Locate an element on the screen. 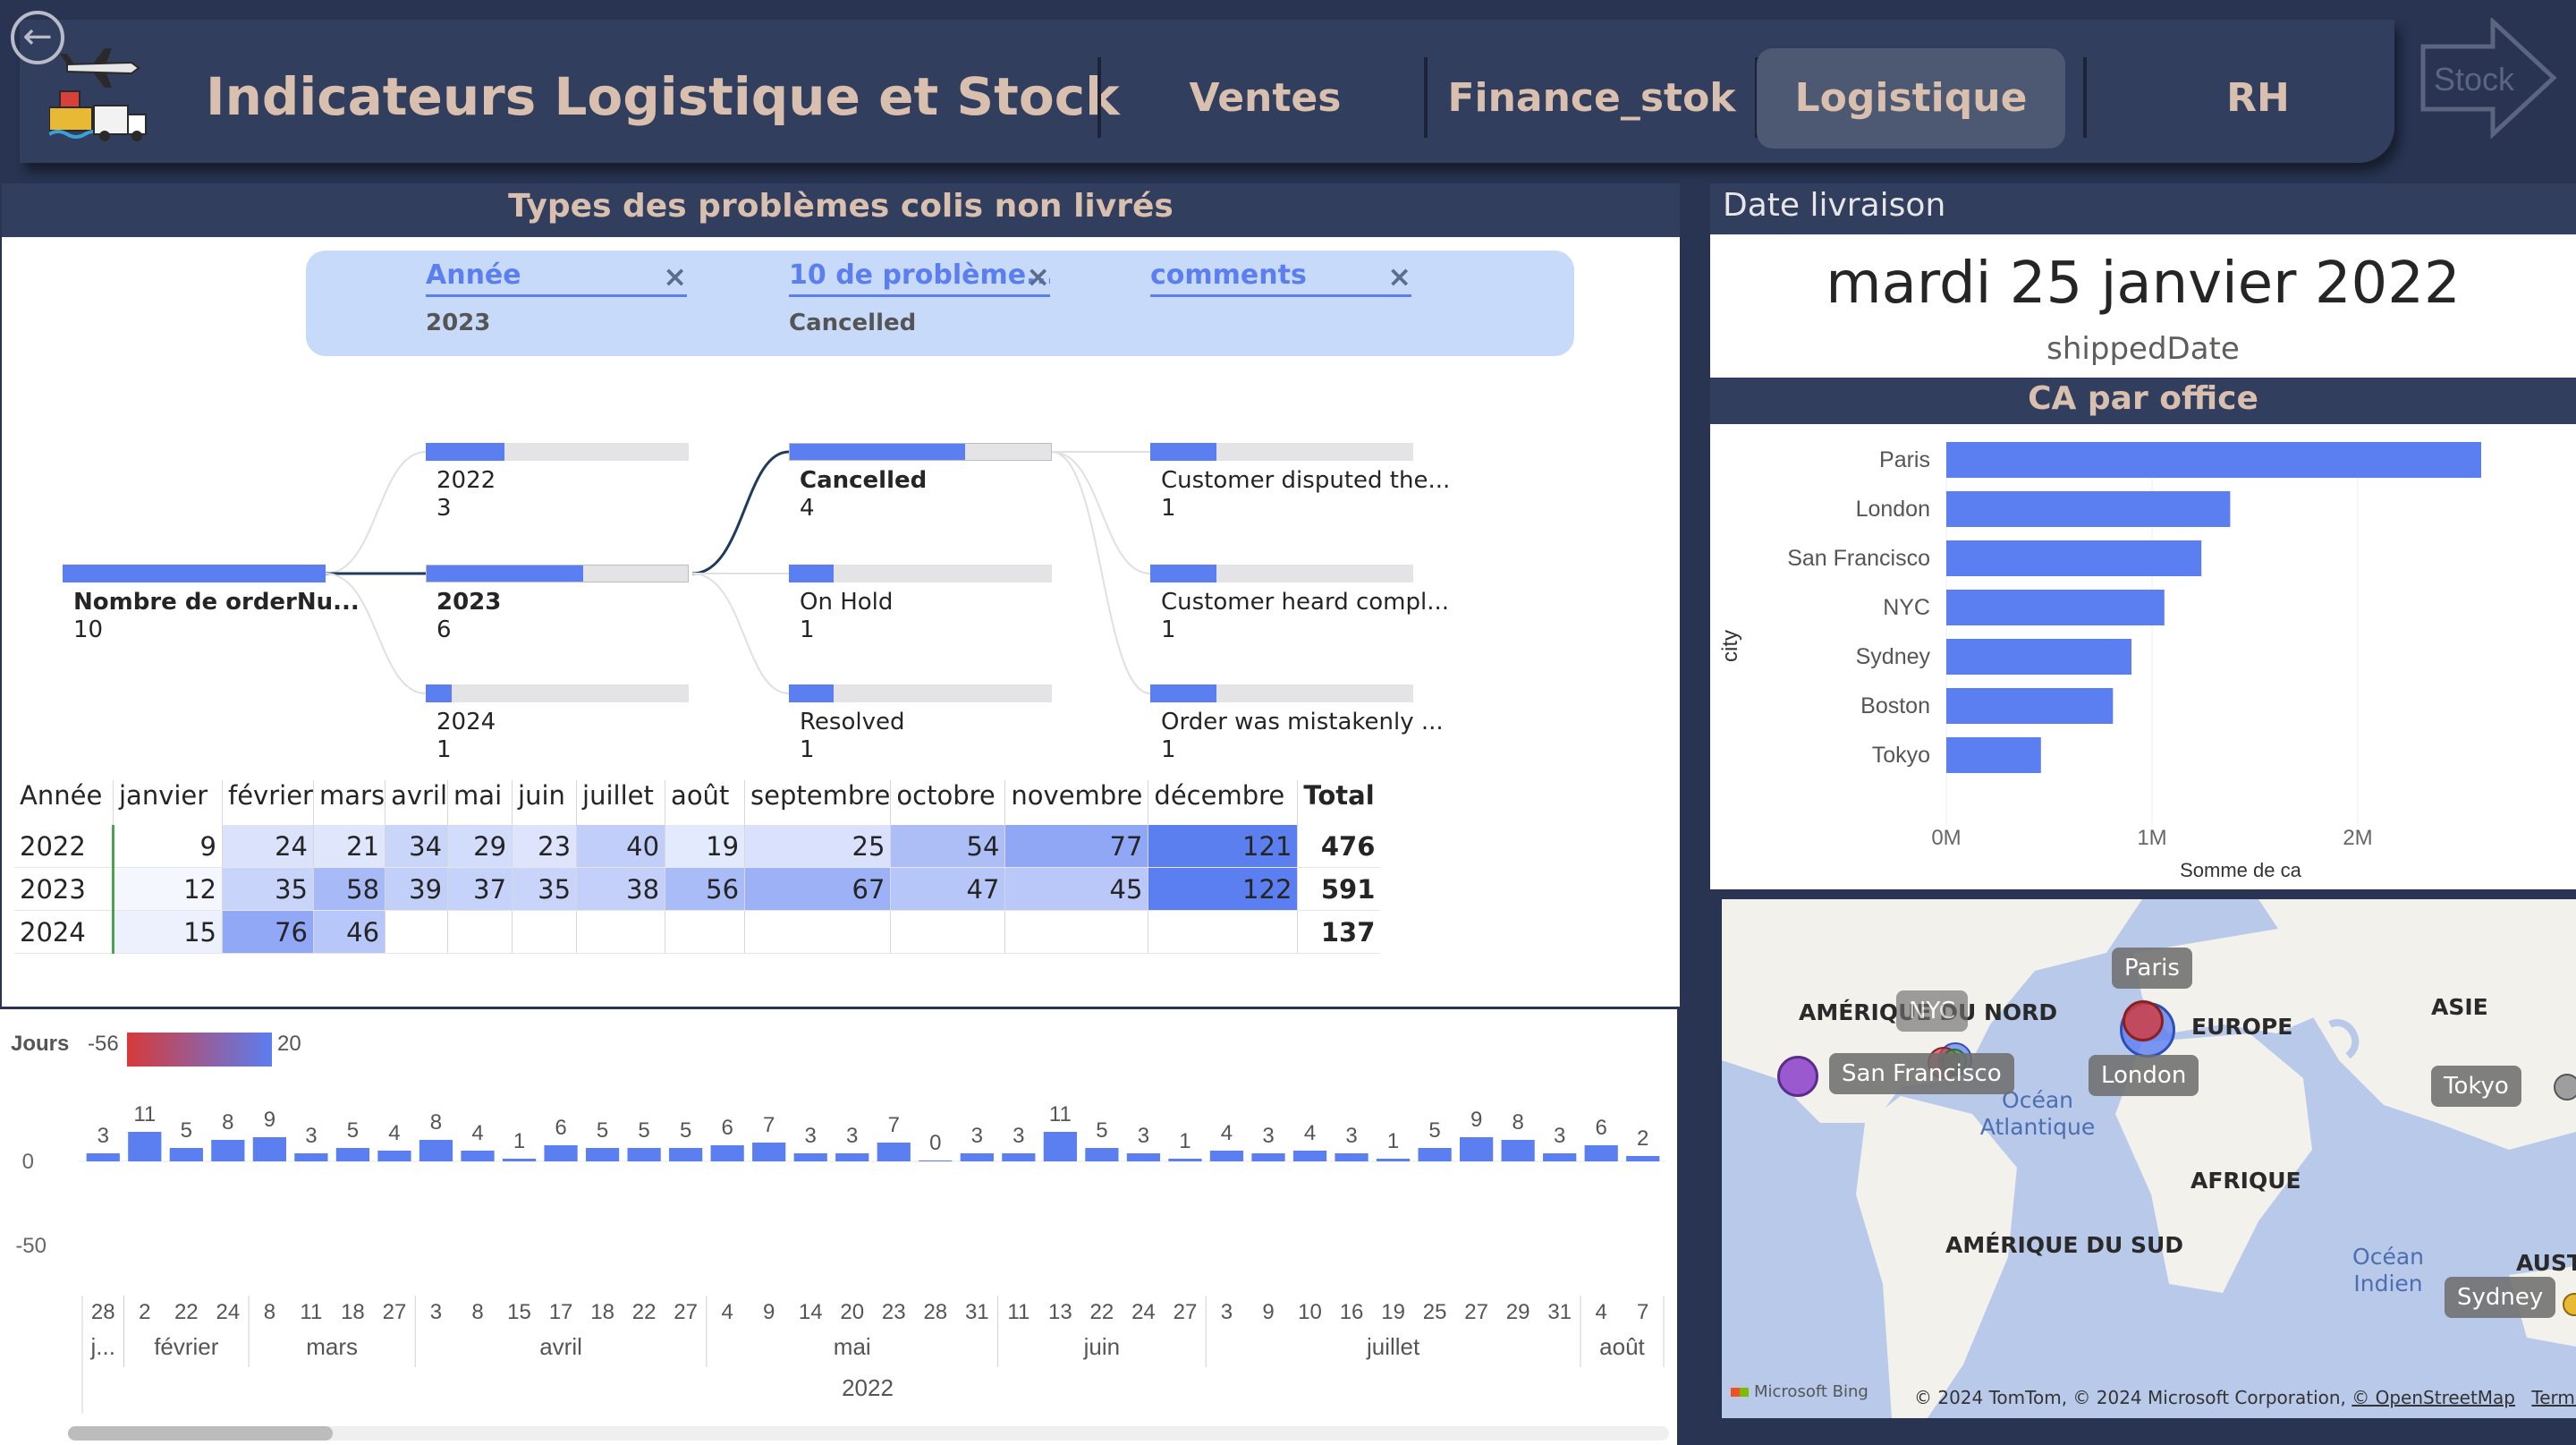  decomp-node-comment: Customer heard compl... 1 is located at coordinates (1299, 604).